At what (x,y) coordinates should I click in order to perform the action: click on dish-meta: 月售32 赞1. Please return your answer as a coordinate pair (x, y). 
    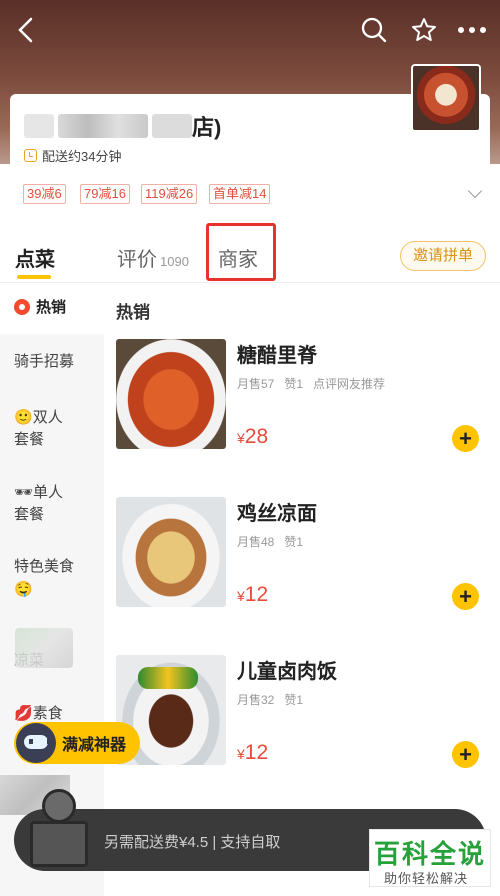
    Looking at the image, I should click on (275, 699).